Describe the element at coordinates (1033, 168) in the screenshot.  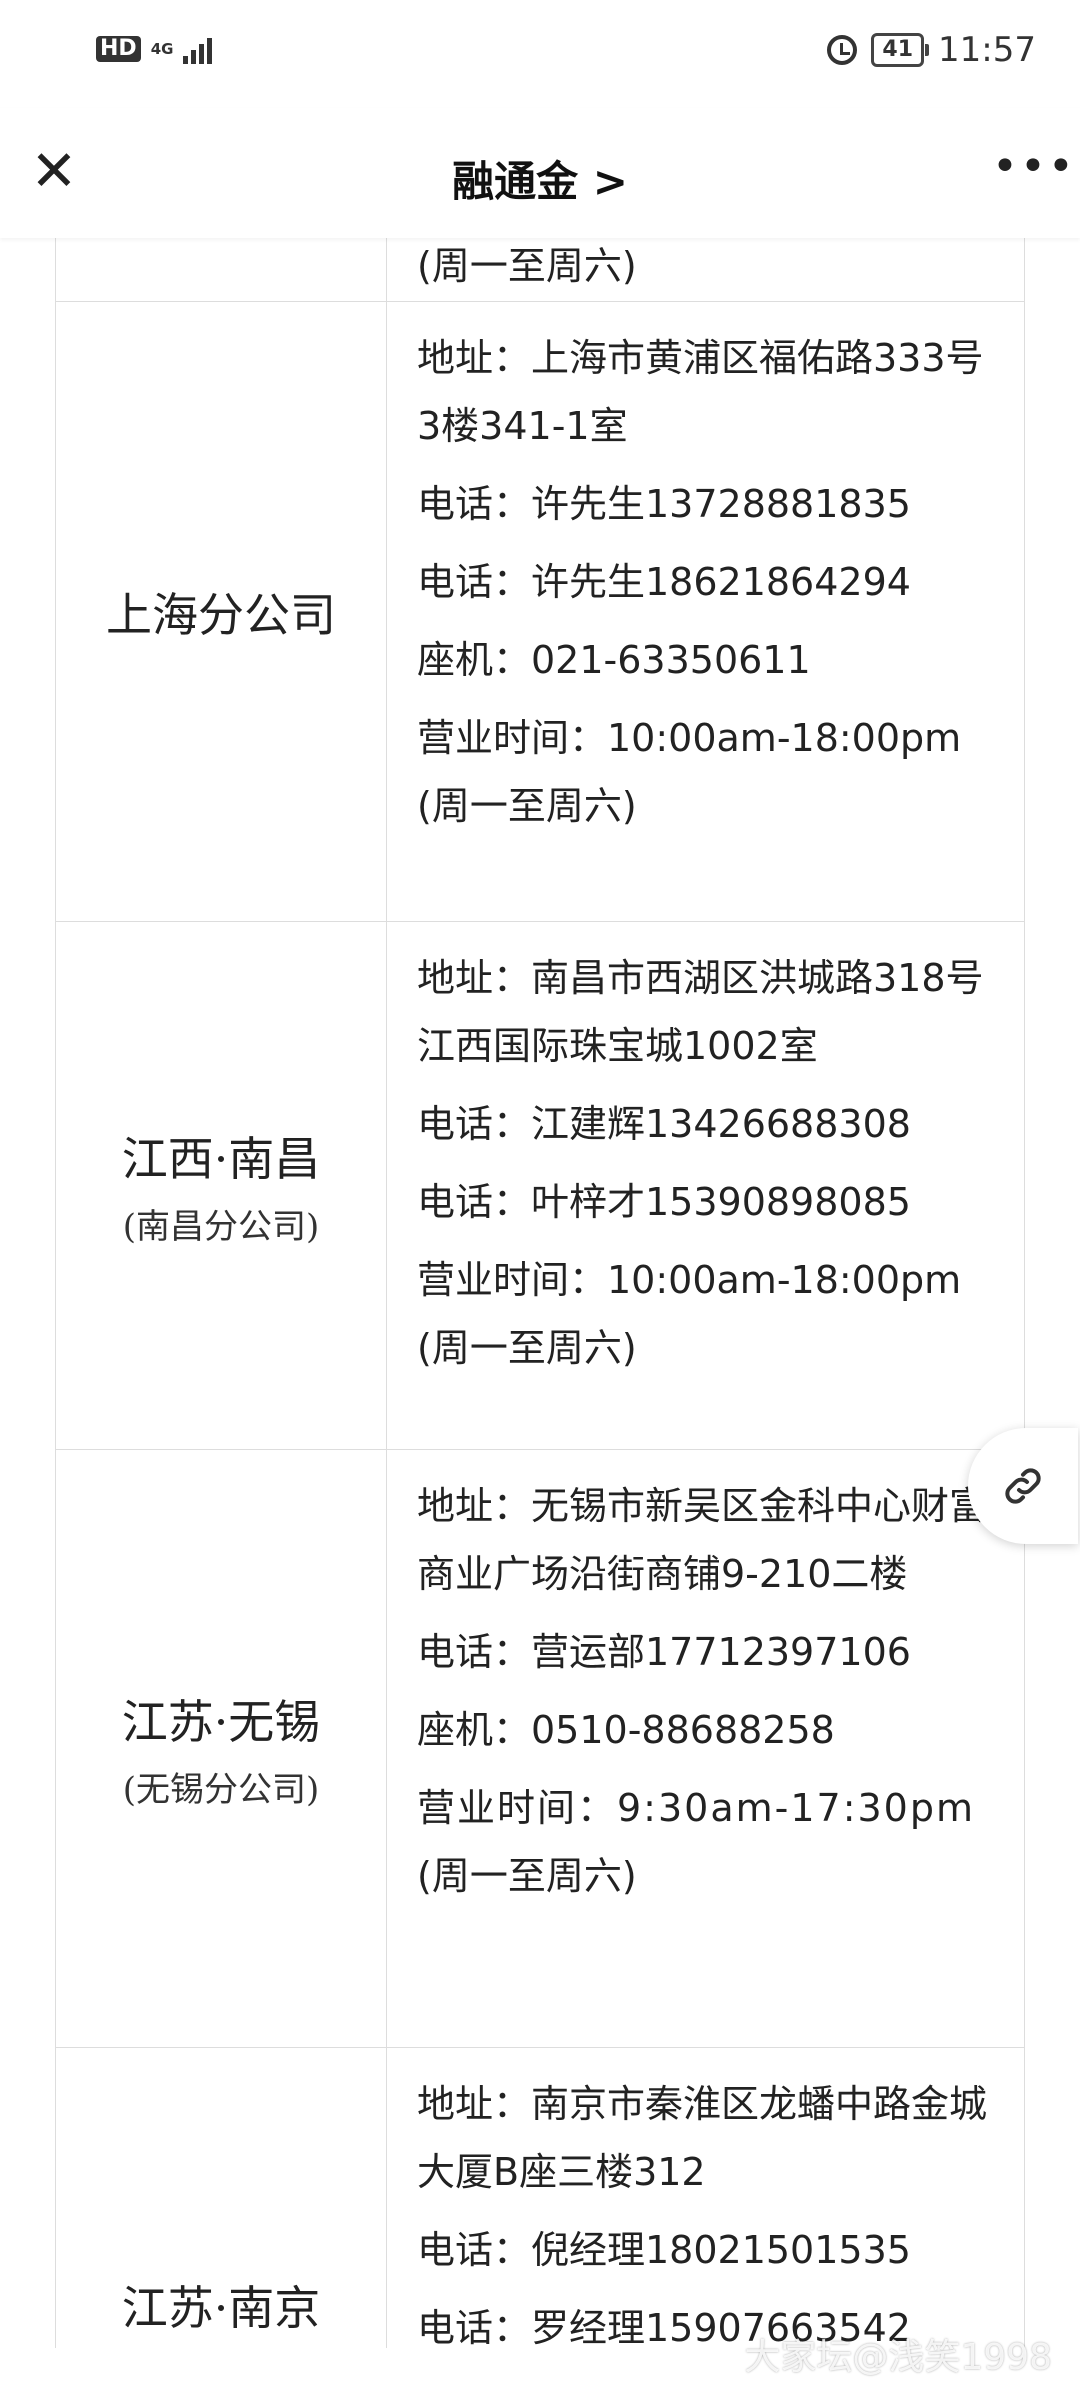
I see `more-icon: •••` at that location.